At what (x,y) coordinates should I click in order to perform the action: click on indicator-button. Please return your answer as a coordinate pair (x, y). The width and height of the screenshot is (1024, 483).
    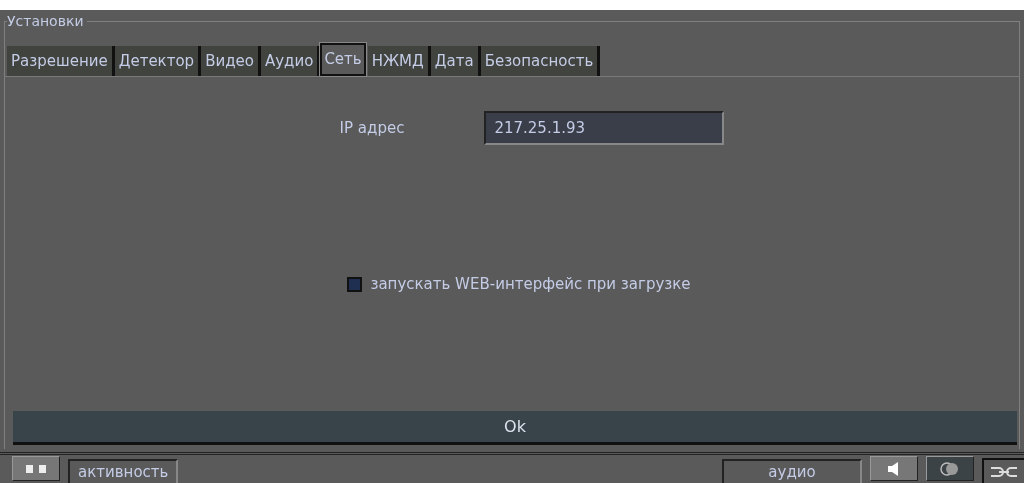
    Looking at the image, I should click on (36, 468).